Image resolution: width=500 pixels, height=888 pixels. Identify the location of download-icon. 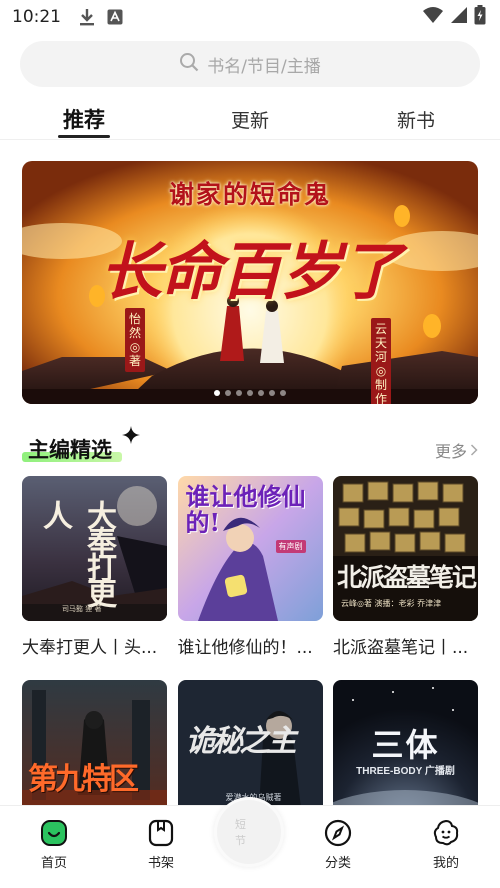
(87, 17).